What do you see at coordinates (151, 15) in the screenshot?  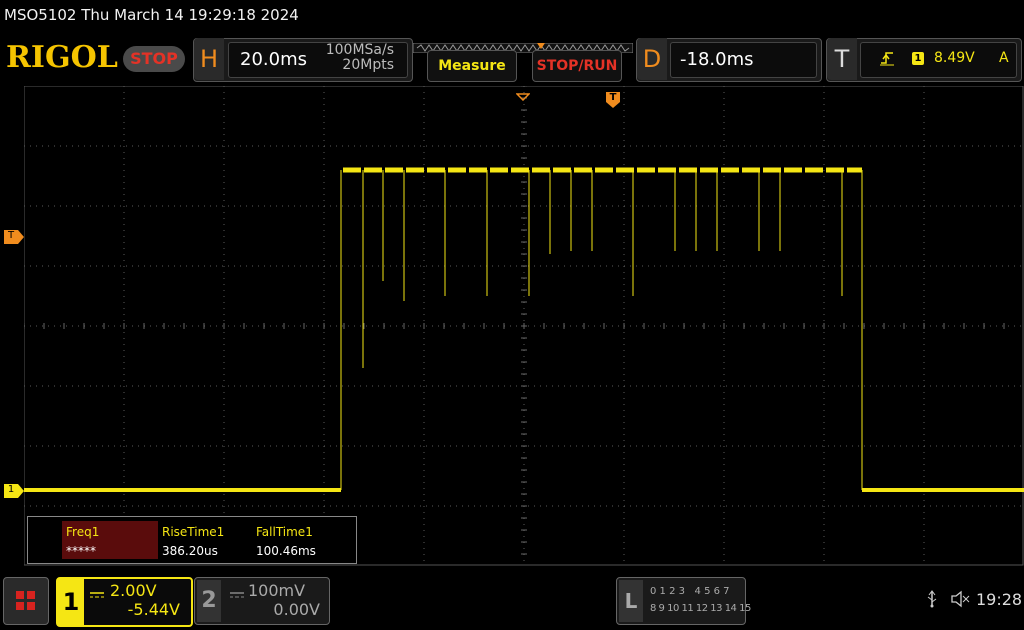 I see `window-title: MSO5102 Thu March 14 19:29:18 2024` at bounding box center [151, 15].